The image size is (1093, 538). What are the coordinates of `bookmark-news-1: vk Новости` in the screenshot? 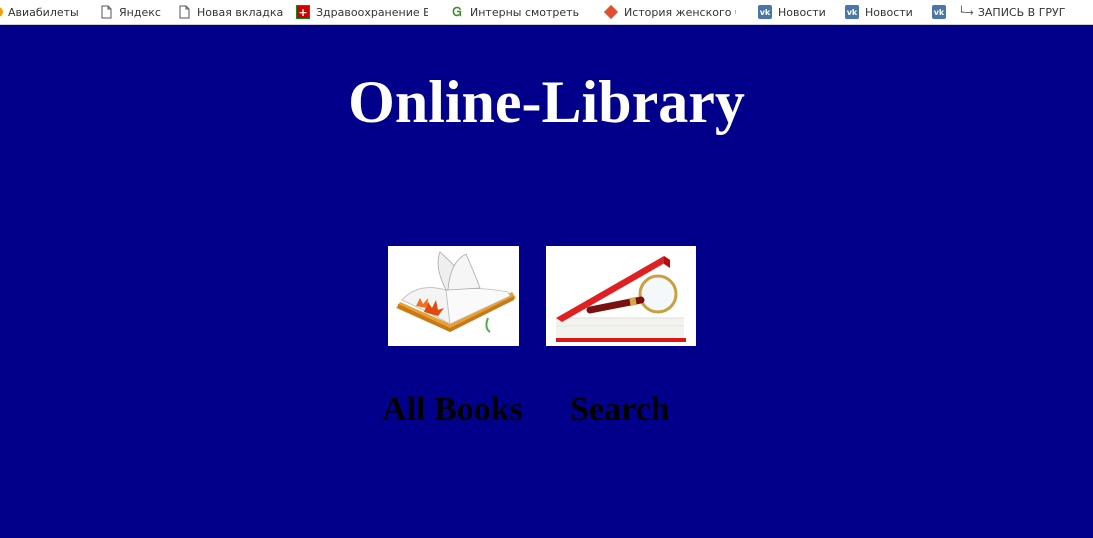 It's located at (792, 12).